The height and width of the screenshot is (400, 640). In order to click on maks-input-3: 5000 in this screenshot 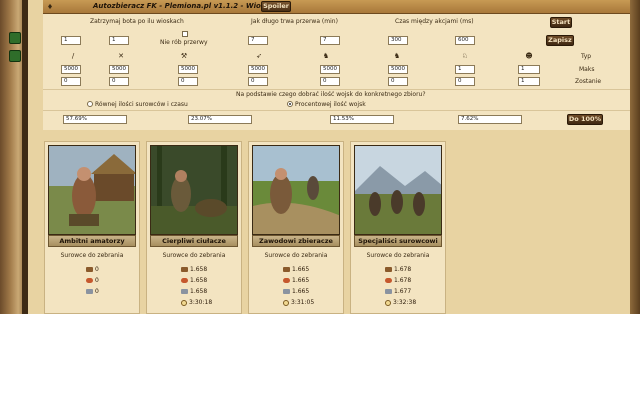, I will do `click(188, 69)`.